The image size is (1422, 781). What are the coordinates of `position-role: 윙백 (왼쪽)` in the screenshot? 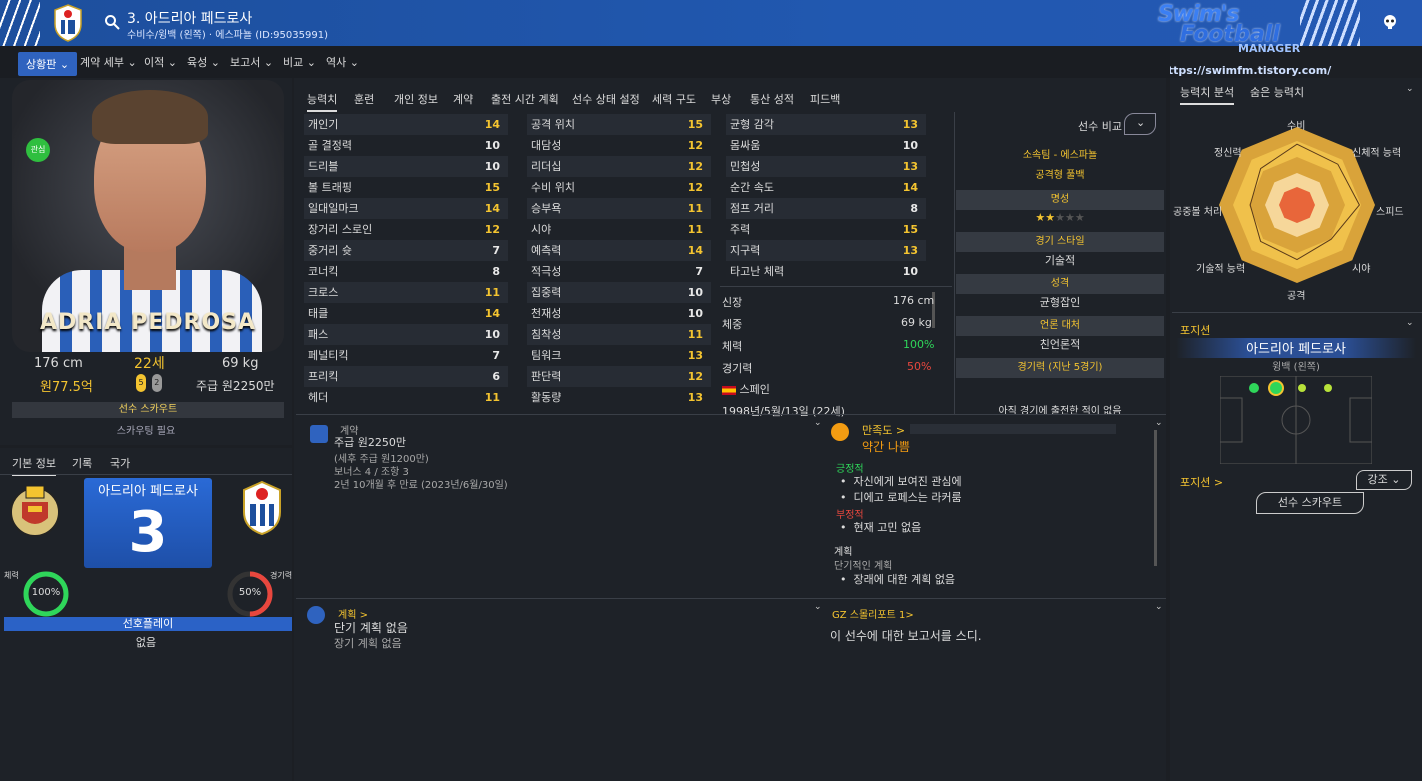 It's located at (1296, 367).